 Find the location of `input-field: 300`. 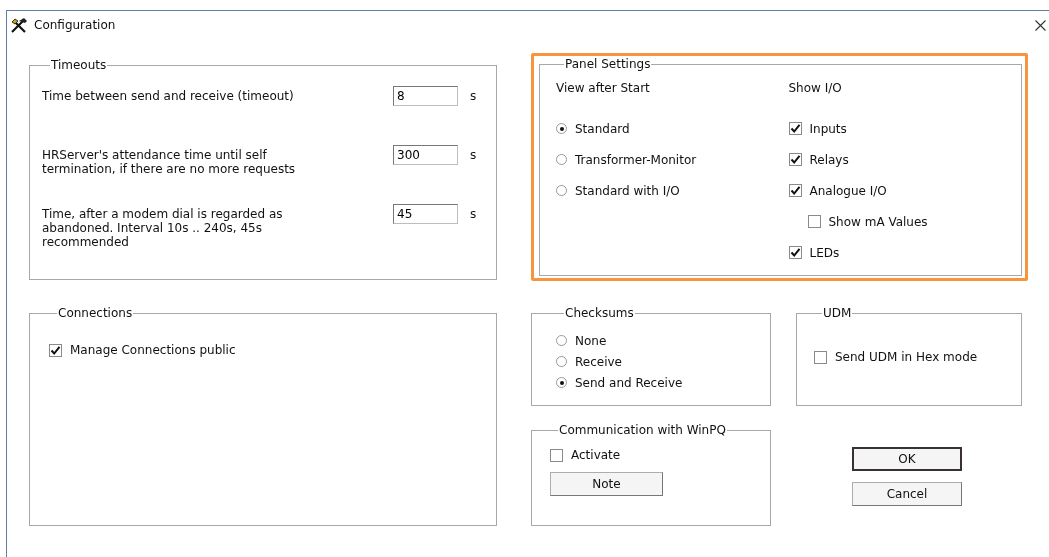

input-field: 300 is located at coordinates (425, 155).